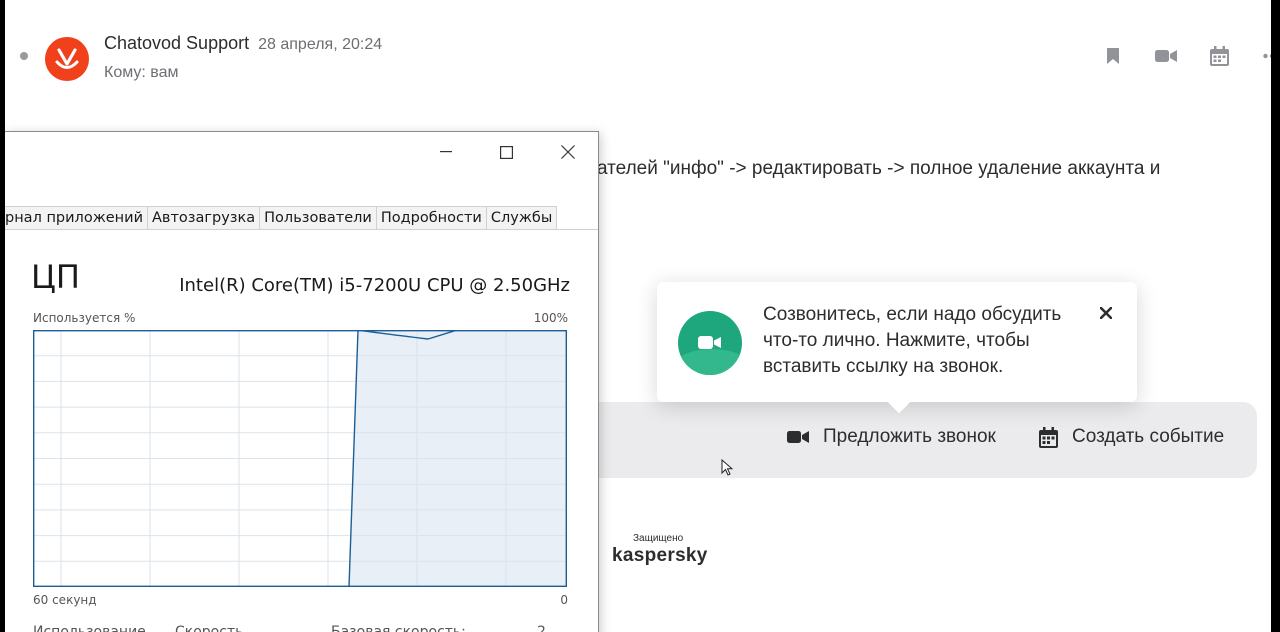 This screenshot has width=1280, height=632. Describe the element at coordinates (660, 555) in the screenshot. I see `kaspersky-logo: kaspersky` at that location.